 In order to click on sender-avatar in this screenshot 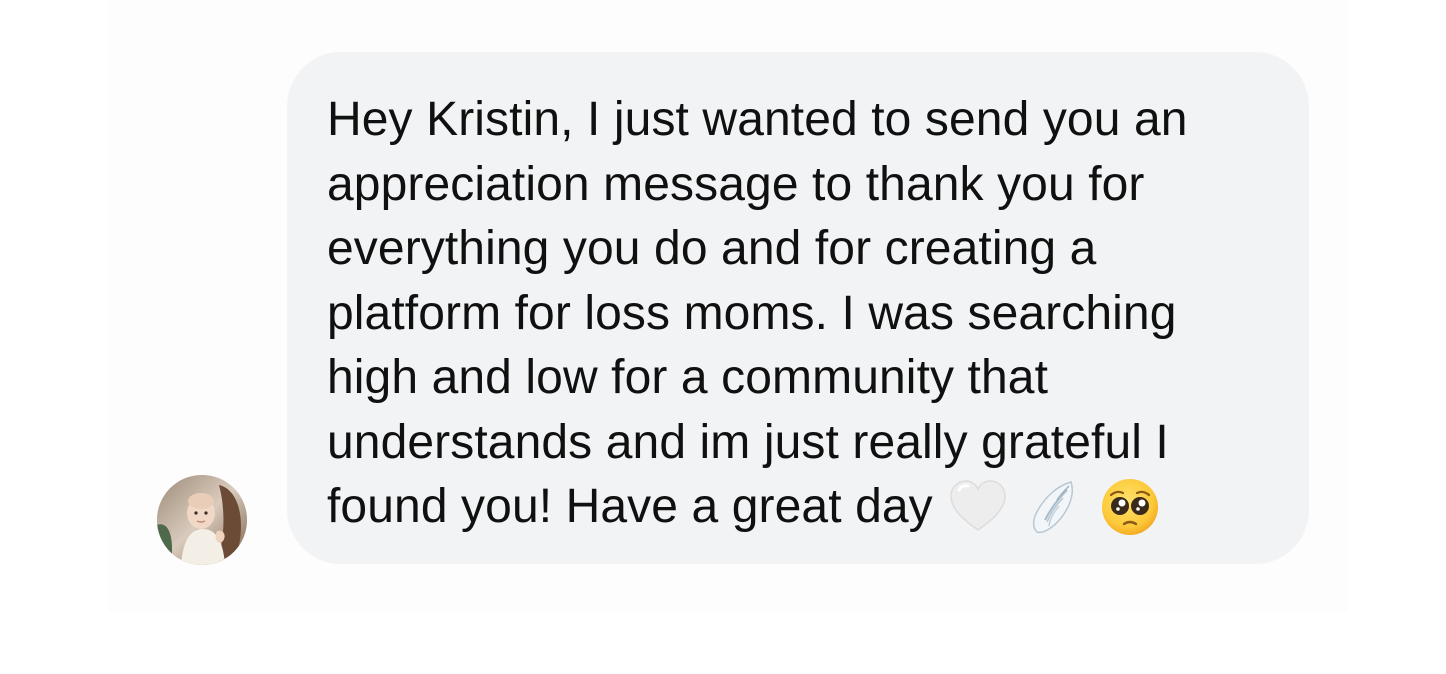, I will do `click(202, 520)`.